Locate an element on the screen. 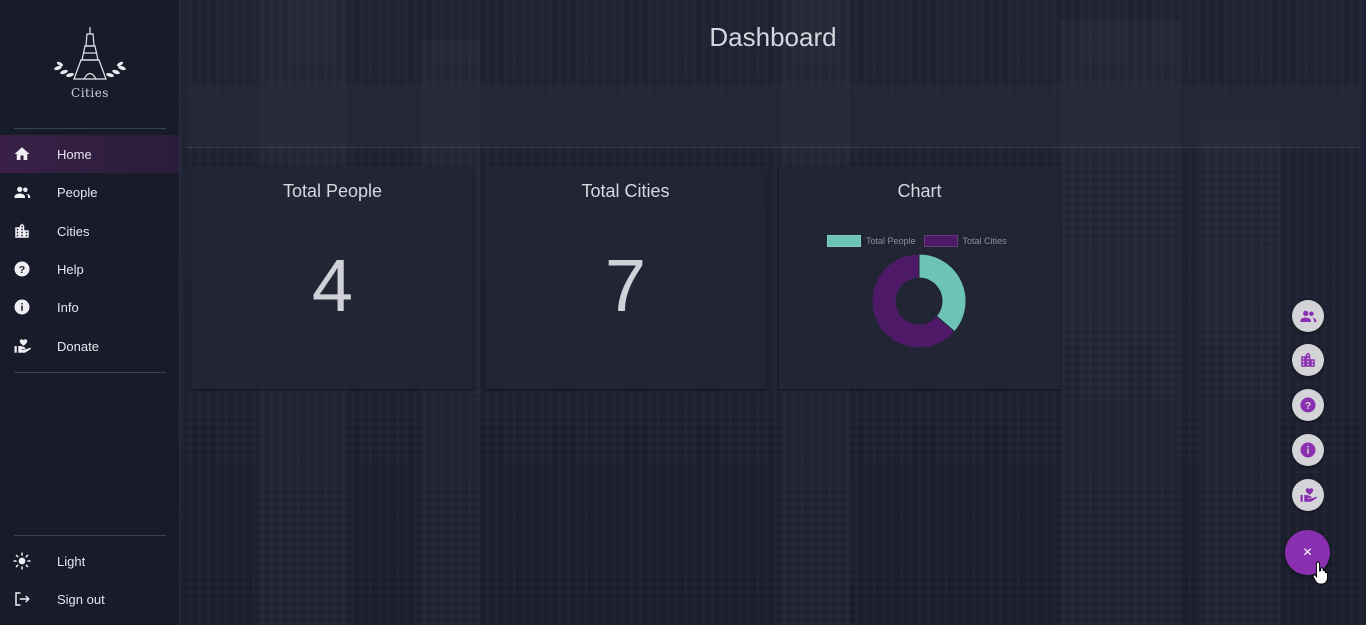  sidebar-item-info: Info is located at coordinates (89, 307).